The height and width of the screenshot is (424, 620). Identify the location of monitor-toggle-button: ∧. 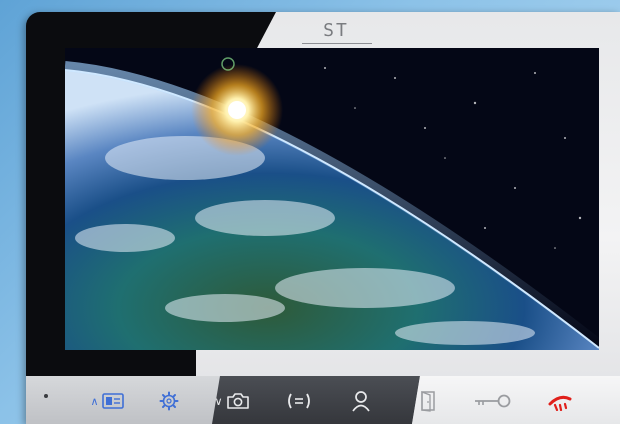
(107, 401).